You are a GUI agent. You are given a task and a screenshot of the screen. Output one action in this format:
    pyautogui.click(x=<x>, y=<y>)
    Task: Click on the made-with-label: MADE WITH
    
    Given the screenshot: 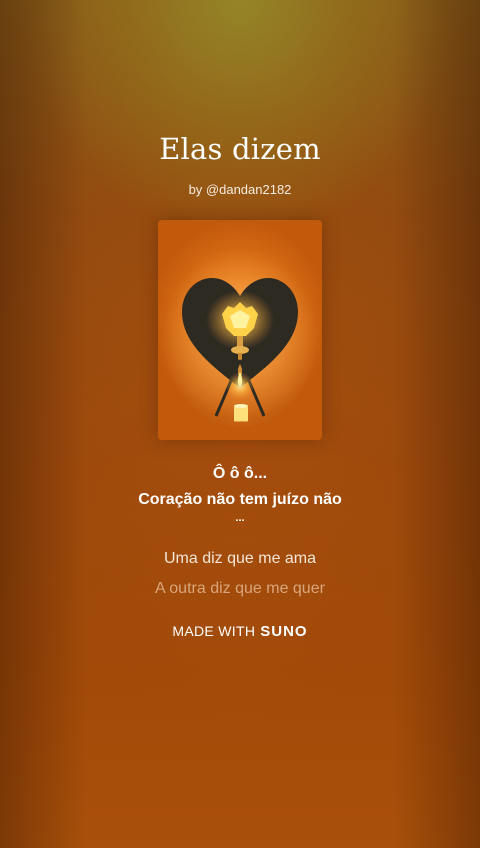 What is the action you would take?
    pyautogui.click(x=214, y=631)
    